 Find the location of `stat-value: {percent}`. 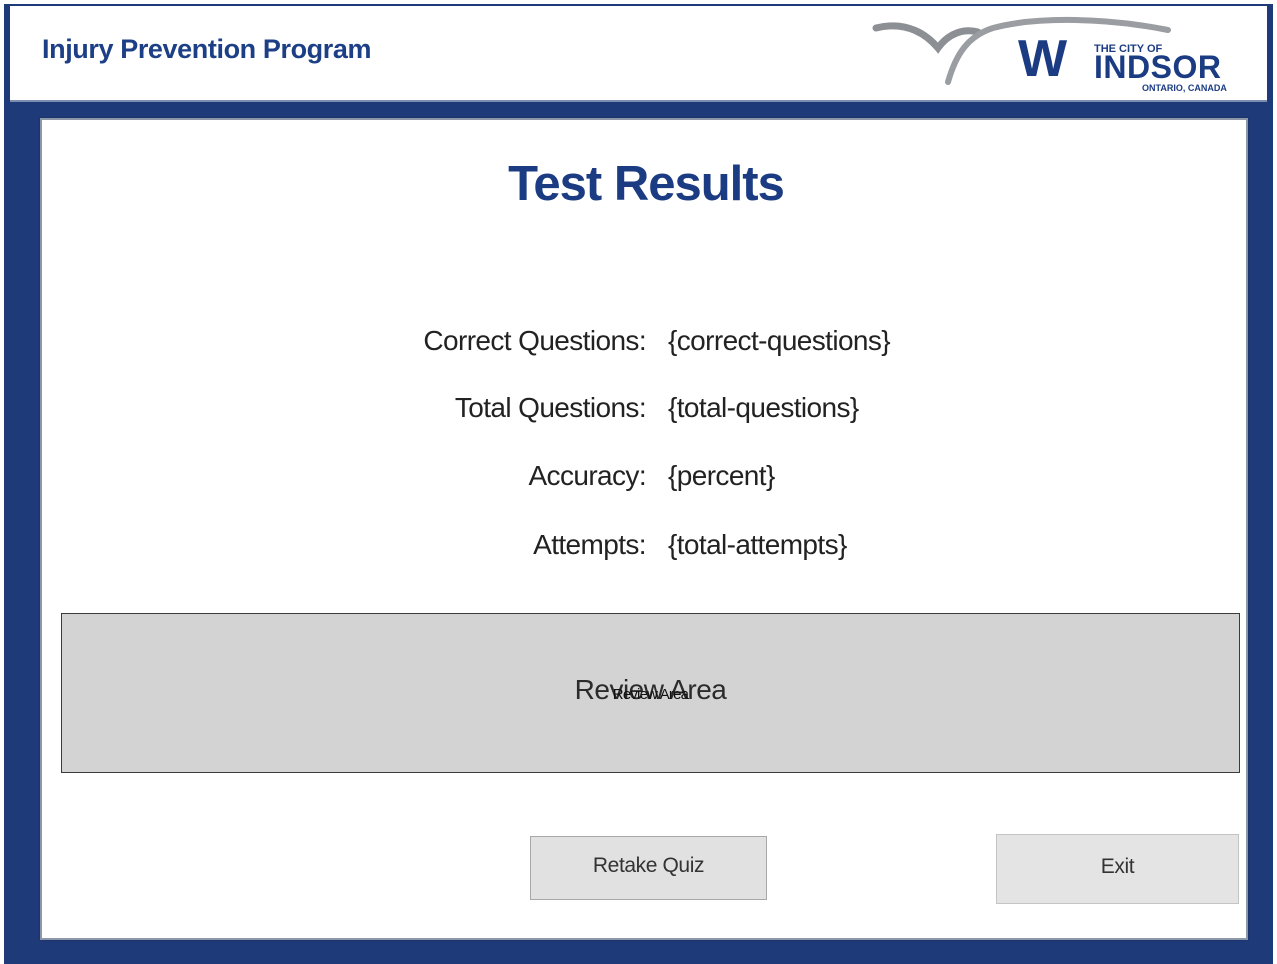

stat-value: {percent} is located at coordinates (721, 475).